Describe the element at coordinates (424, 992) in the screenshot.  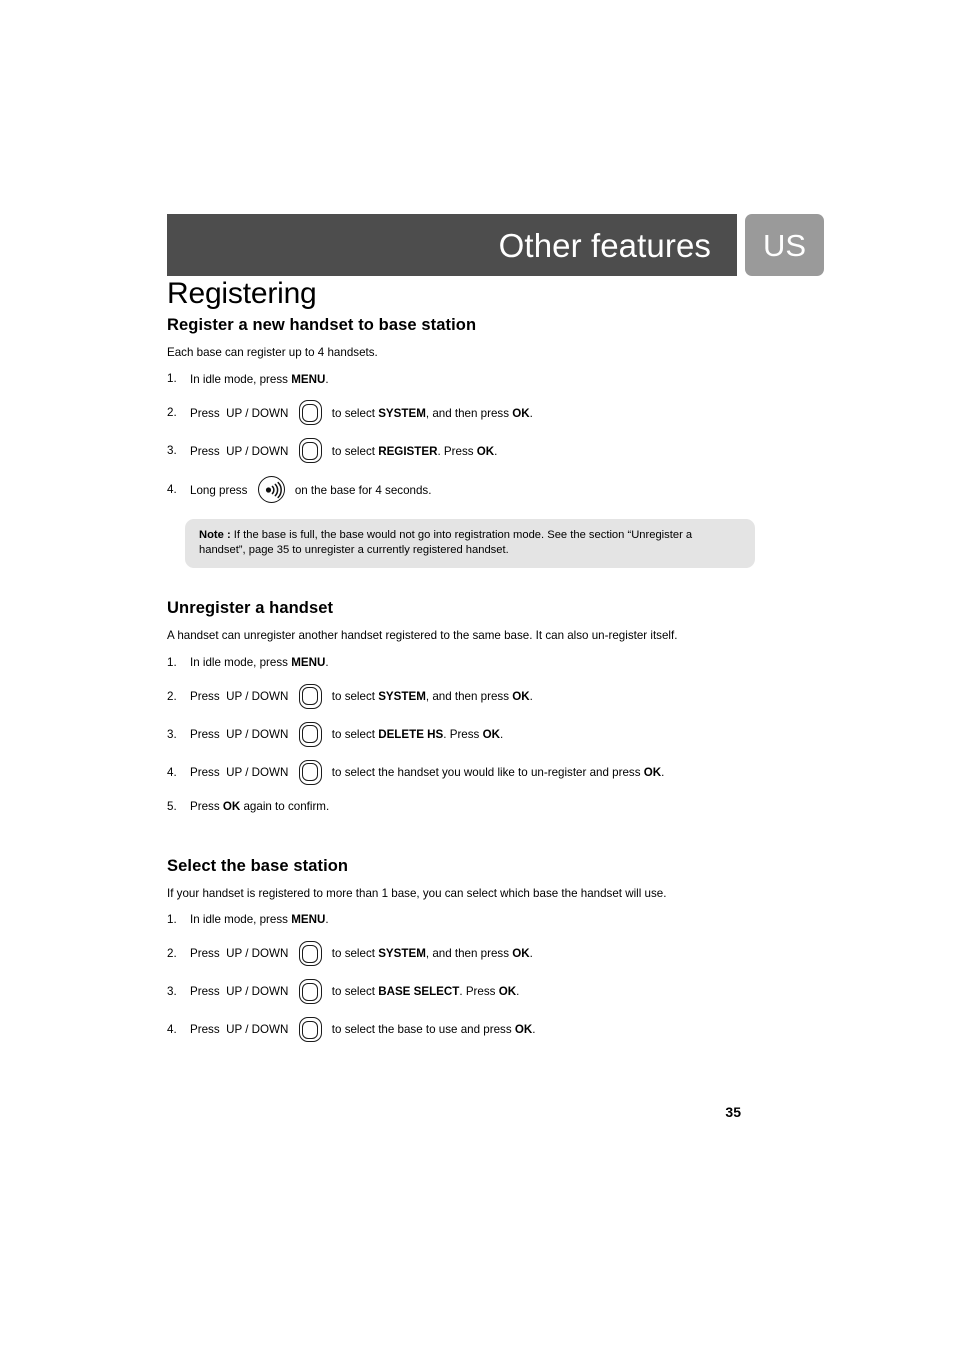
I see `step-text: to select BASE SELECT. Press OK.` at that location.